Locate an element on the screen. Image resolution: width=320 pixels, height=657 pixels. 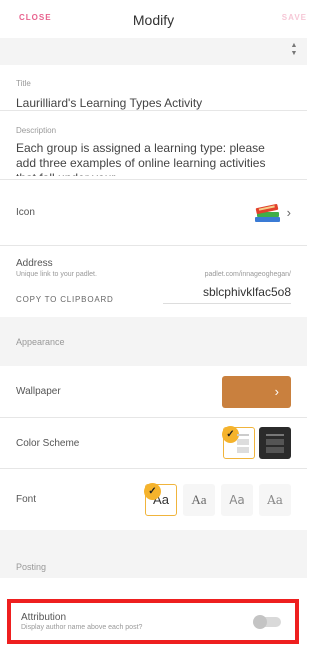
copy-to-clipboard-button: COPY TO CLIPBOARD is located at coordinates (65, 299).